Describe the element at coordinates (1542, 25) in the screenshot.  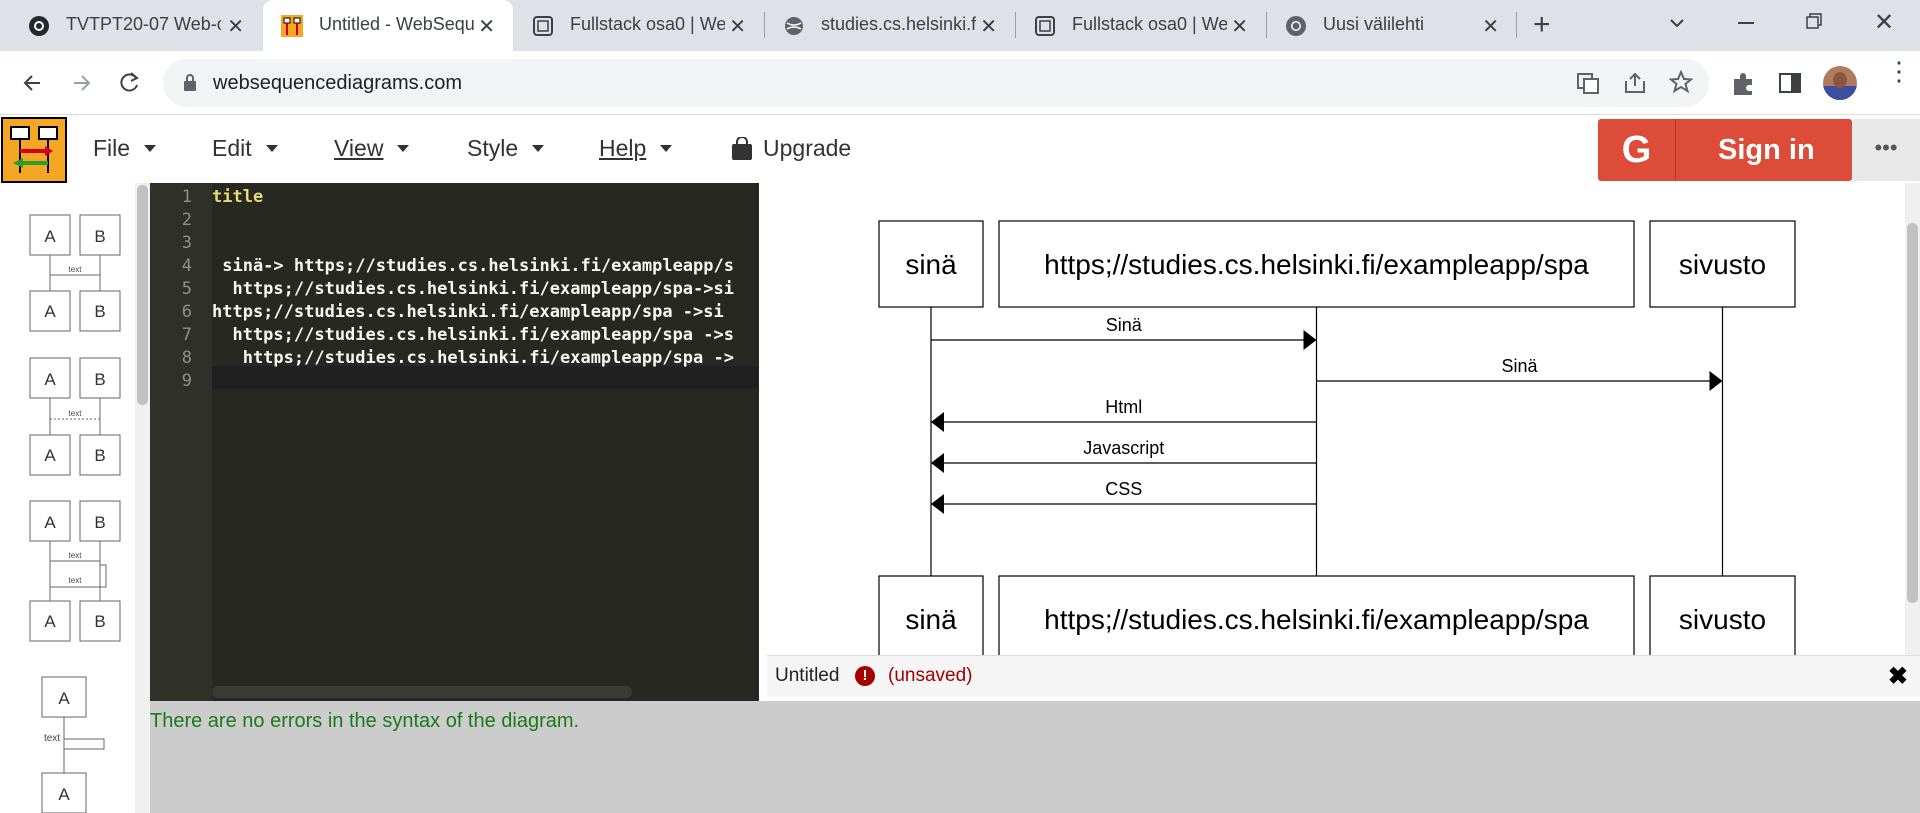
I see `new-tab-plus-icon: +` at that location.